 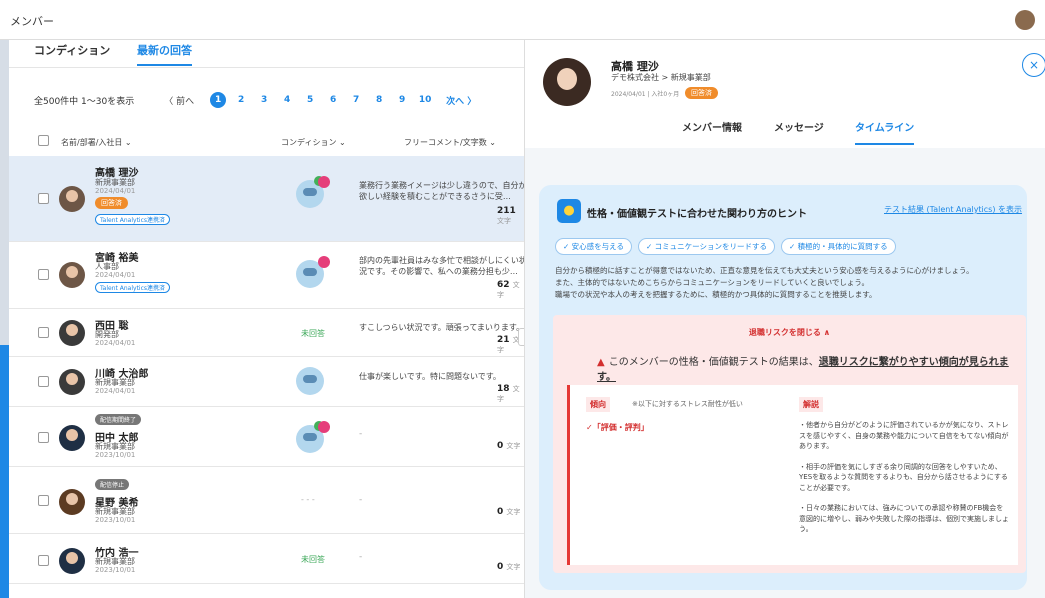 What do you see at coordinates (593, 246) in the screenshot?
I see `hint-tag: ✓ 安心感を与える` at bounding box center [593, 246].